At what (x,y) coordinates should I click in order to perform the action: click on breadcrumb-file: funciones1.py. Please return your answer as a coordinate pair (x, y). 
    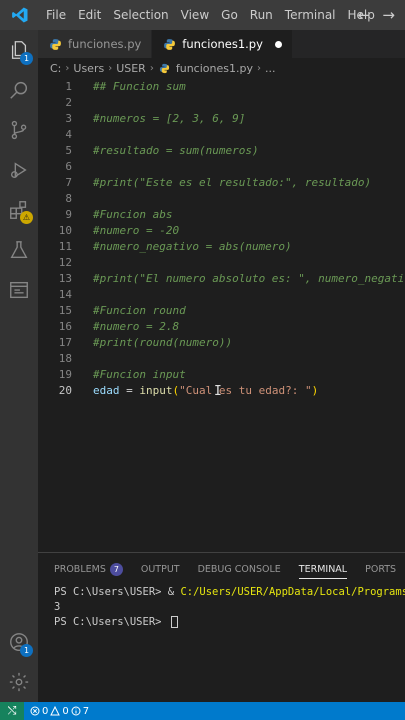
    Looking at the image, I should click on (214, 68).